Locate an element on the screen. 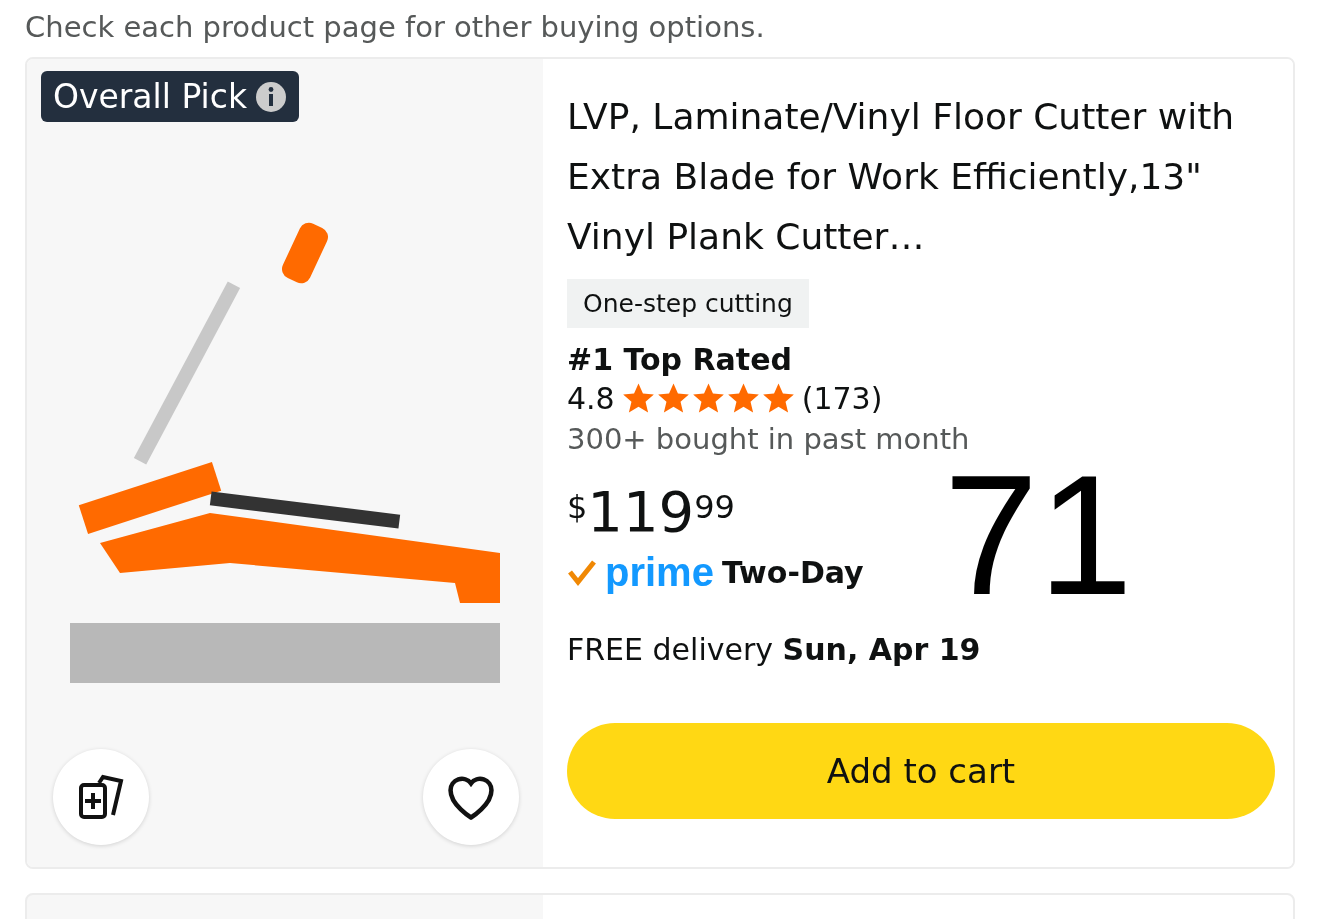 The width and height of the screenshot is (1320, 919). info-icon is located at coordinates (271, 96).